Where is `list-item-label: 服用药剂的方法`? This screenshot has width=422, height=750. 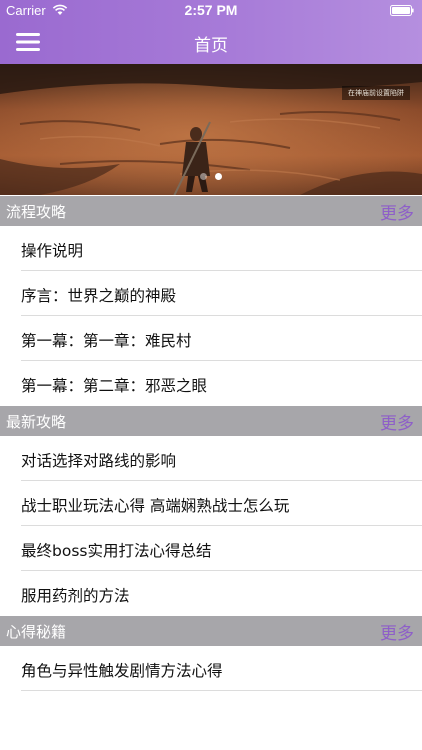 list-item-label: 服用药剂的方法 is located at coordinates (75, 596).